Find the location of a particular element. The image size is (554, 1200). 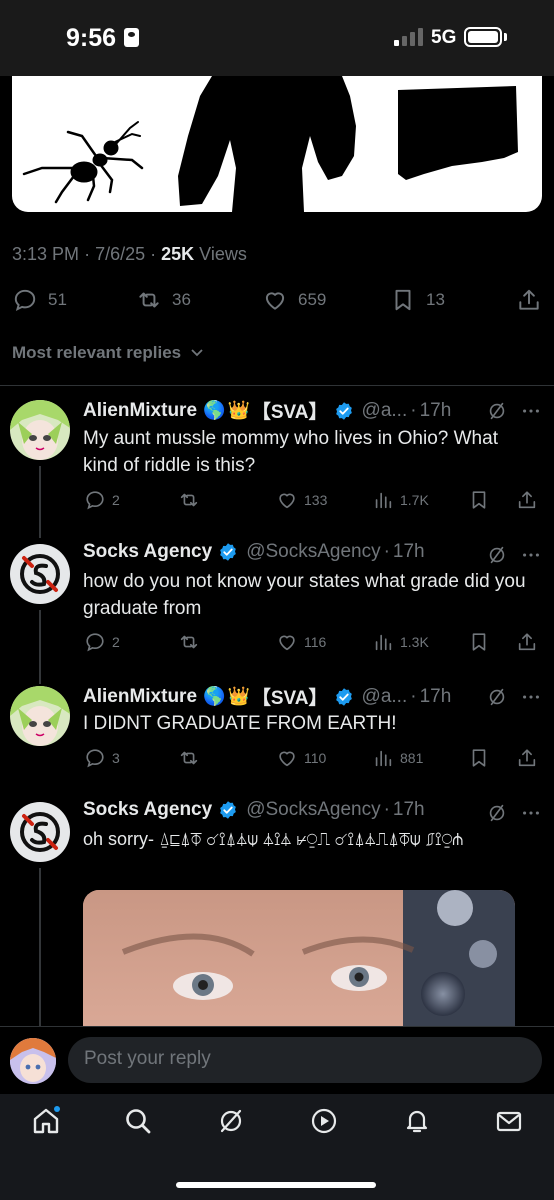

mail-icon is located at coordinates (509, 1121).